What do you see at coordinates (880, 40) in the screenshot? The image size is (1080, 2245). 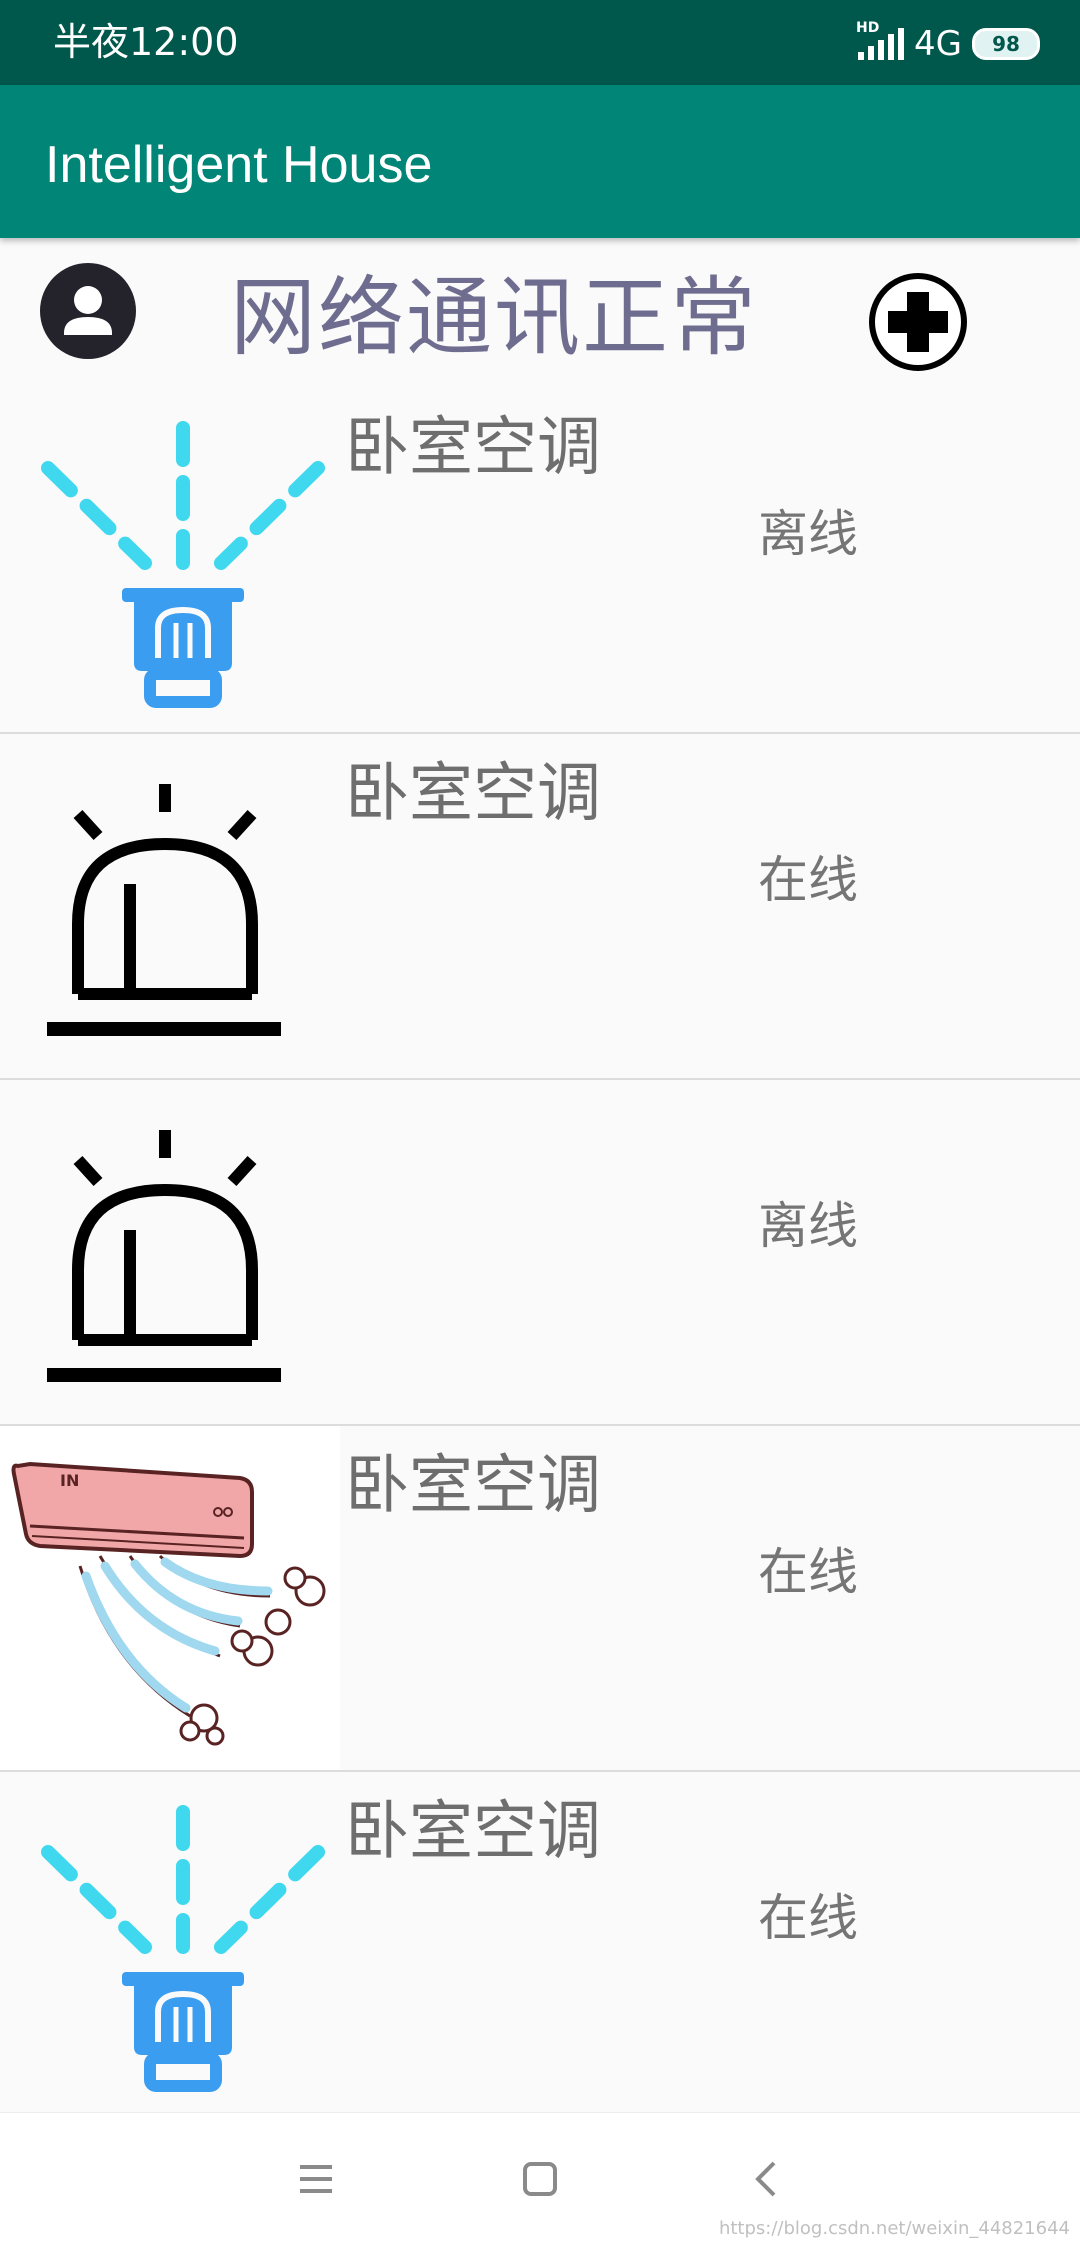 I see `signal-strength-icon: HD` at bounding box center [880, 40].